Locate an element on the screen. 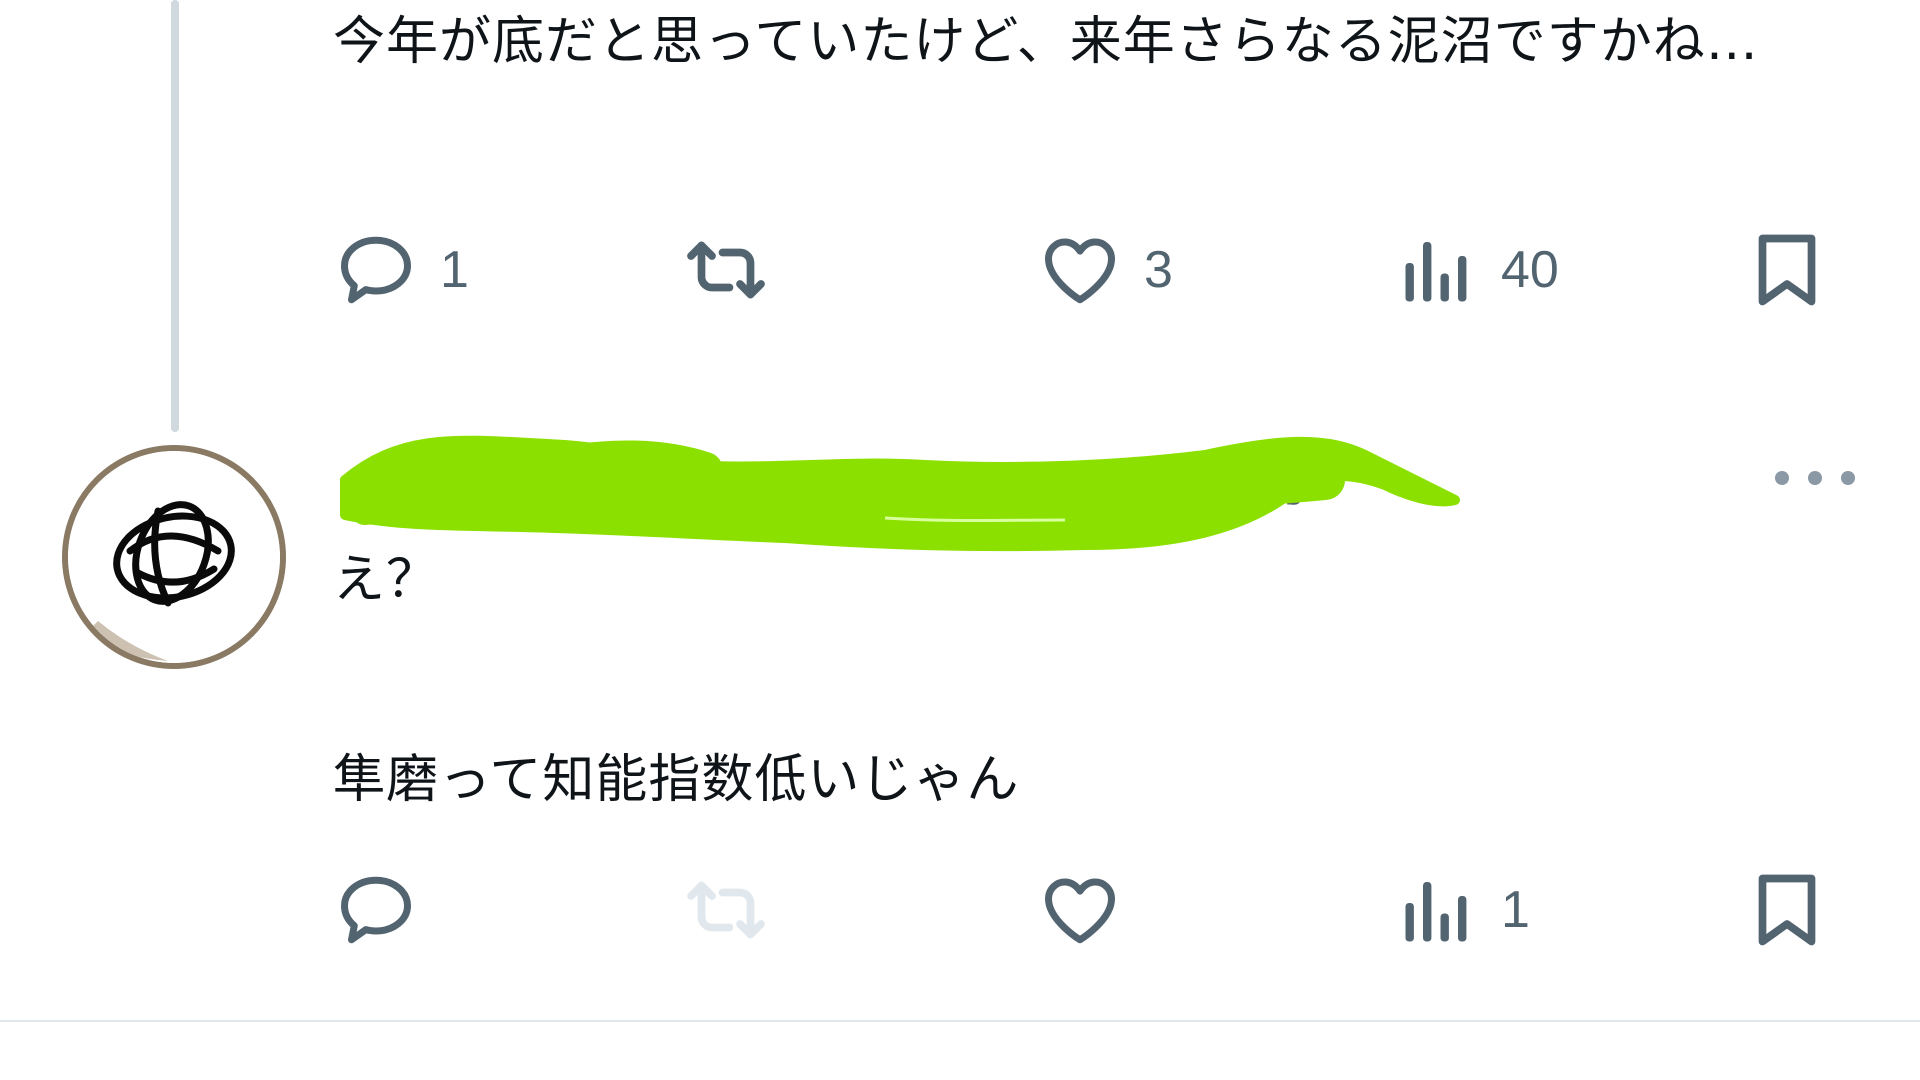  reply-button is located at coordinates (387, 910).